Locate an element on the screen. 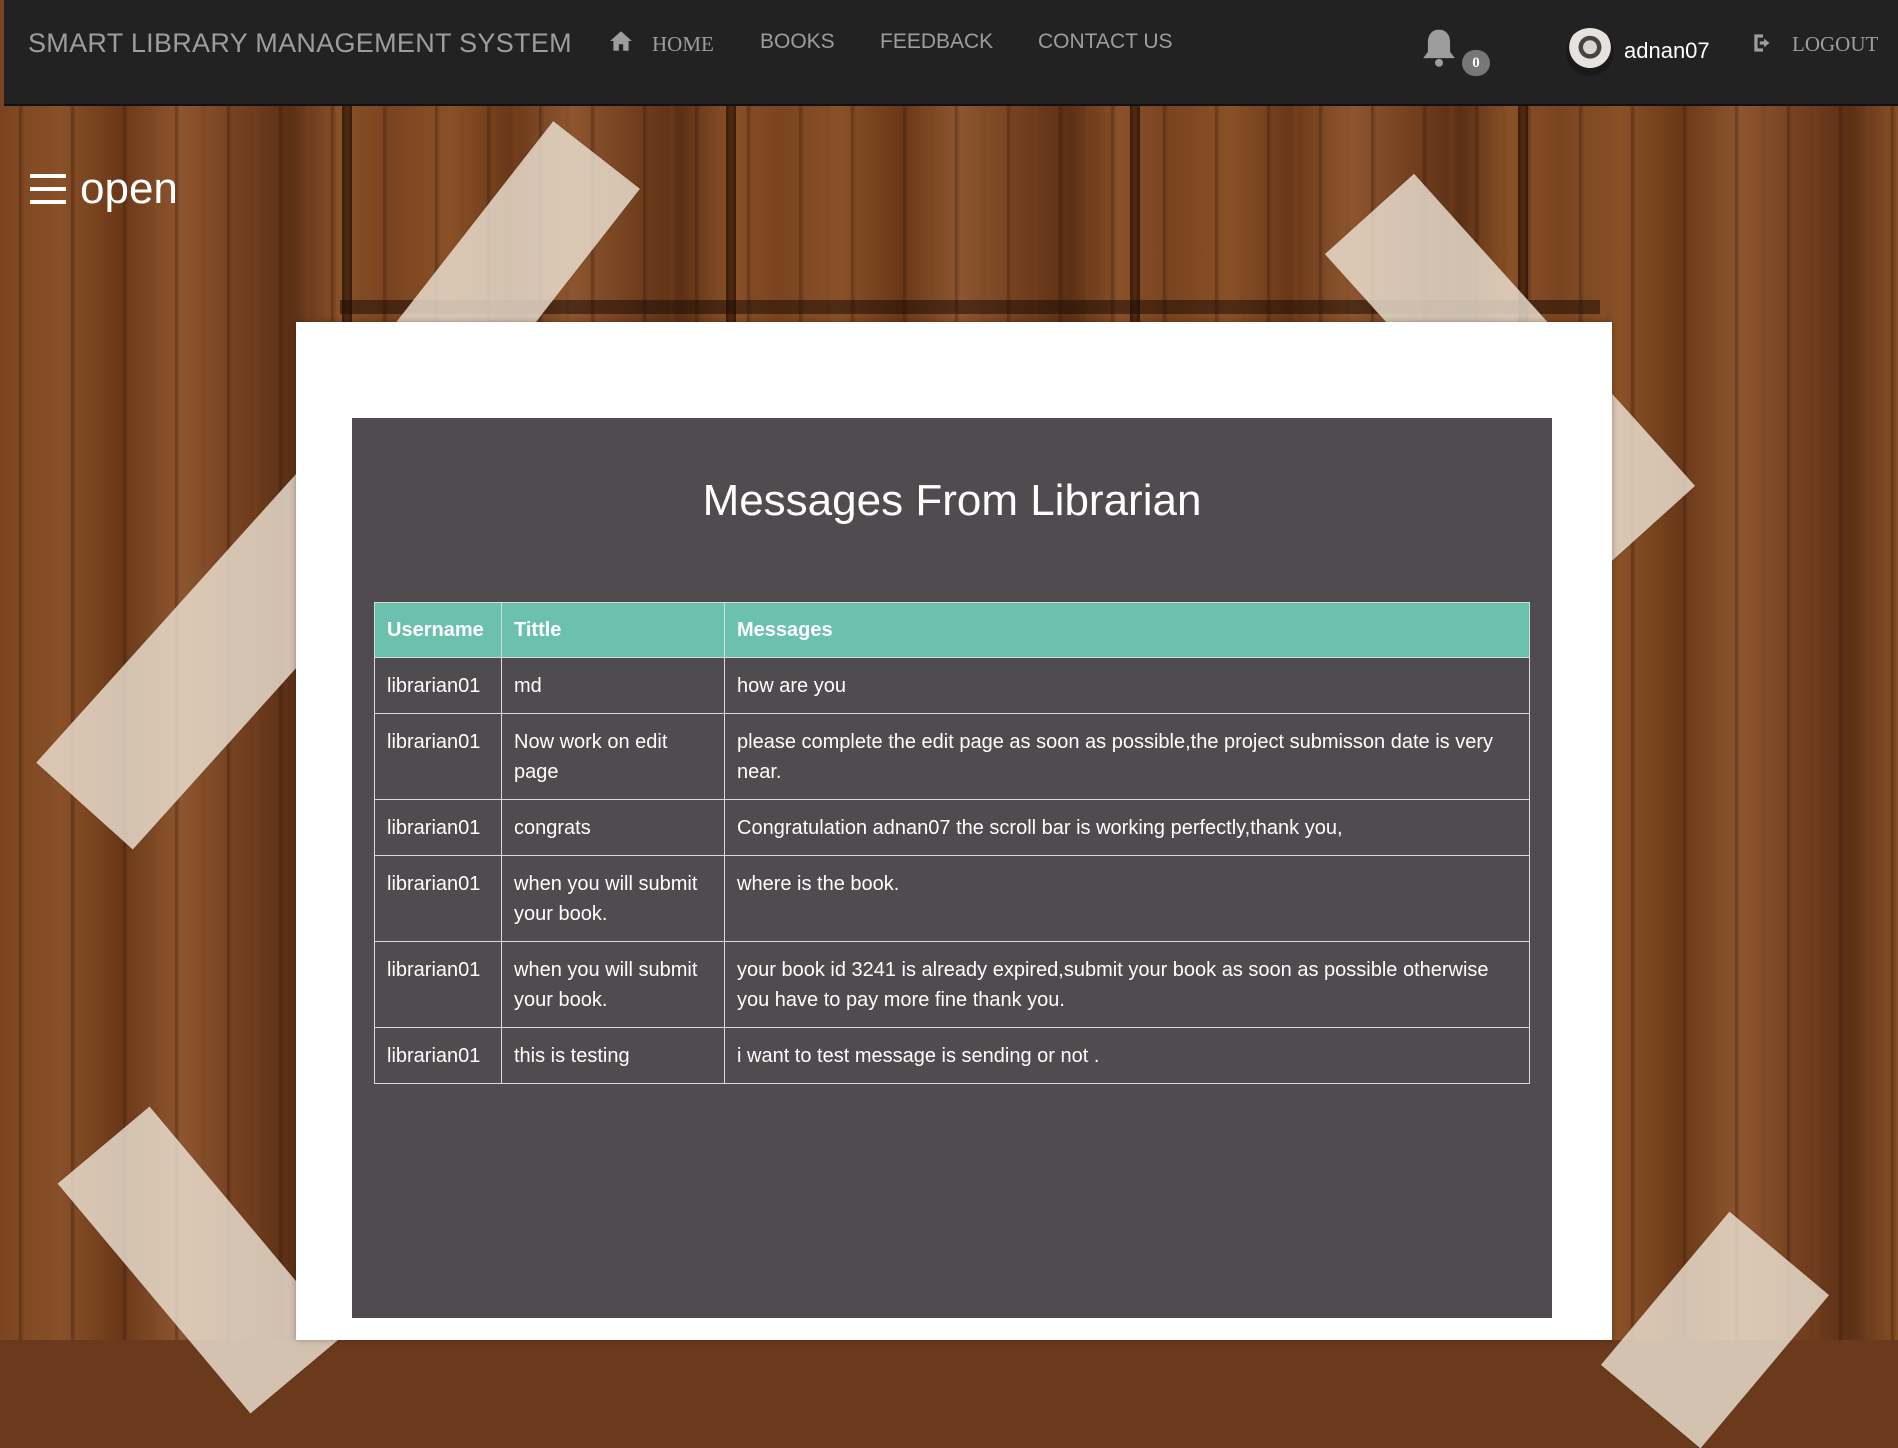  nav-home-link: HOME is located at coordinates (683, 44).